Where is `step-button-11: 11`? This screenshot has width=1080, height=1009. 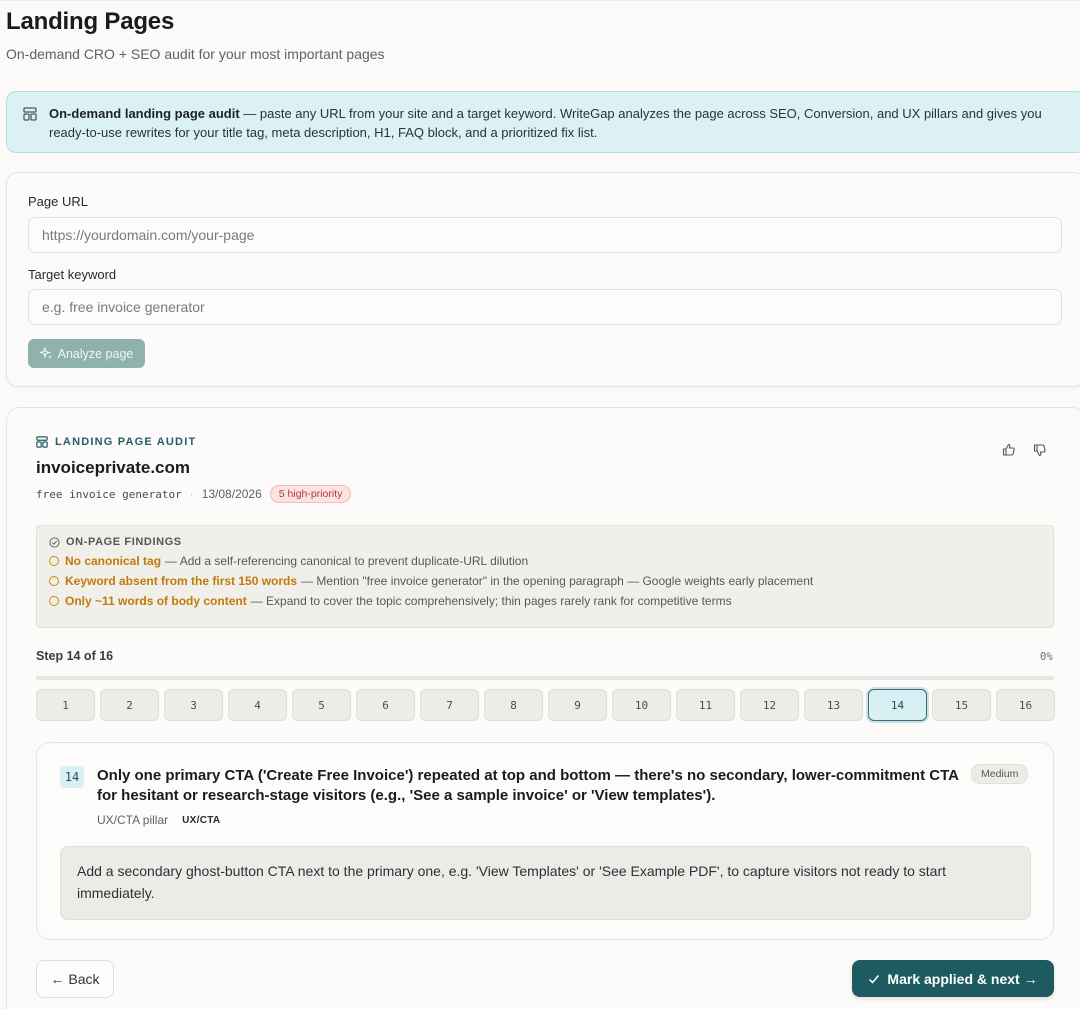 step-button-11: 11 is located at coordinates (705, 705).